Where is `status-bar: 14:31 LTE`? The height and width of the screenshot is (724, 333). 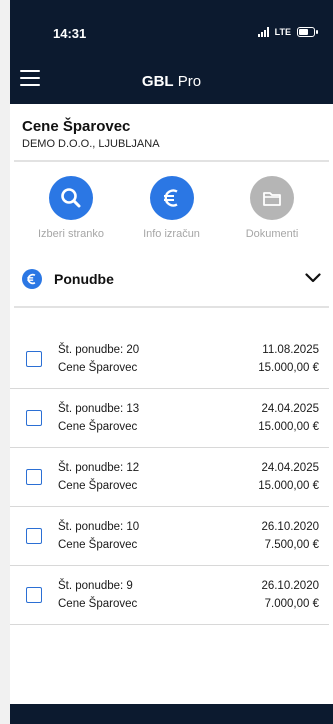 status-bar: 14:31 LTE is located at coordinates (171, 29).